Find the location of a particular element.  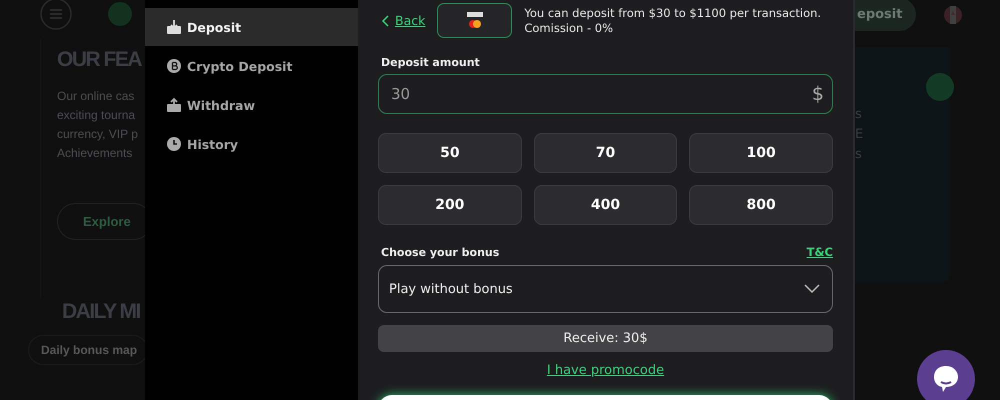

amount-button: 50 is located at coordinates (450, 153).